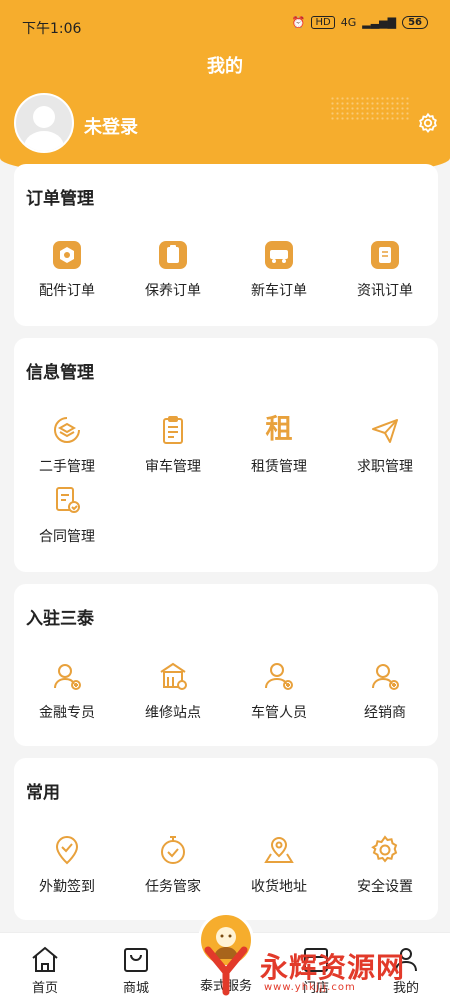 The height and width of the screenshot is (1001, 450). Describe the element at coordinates (279, 291) in the screenshot. I see `new-car-order-label: 新车订单` at that location.